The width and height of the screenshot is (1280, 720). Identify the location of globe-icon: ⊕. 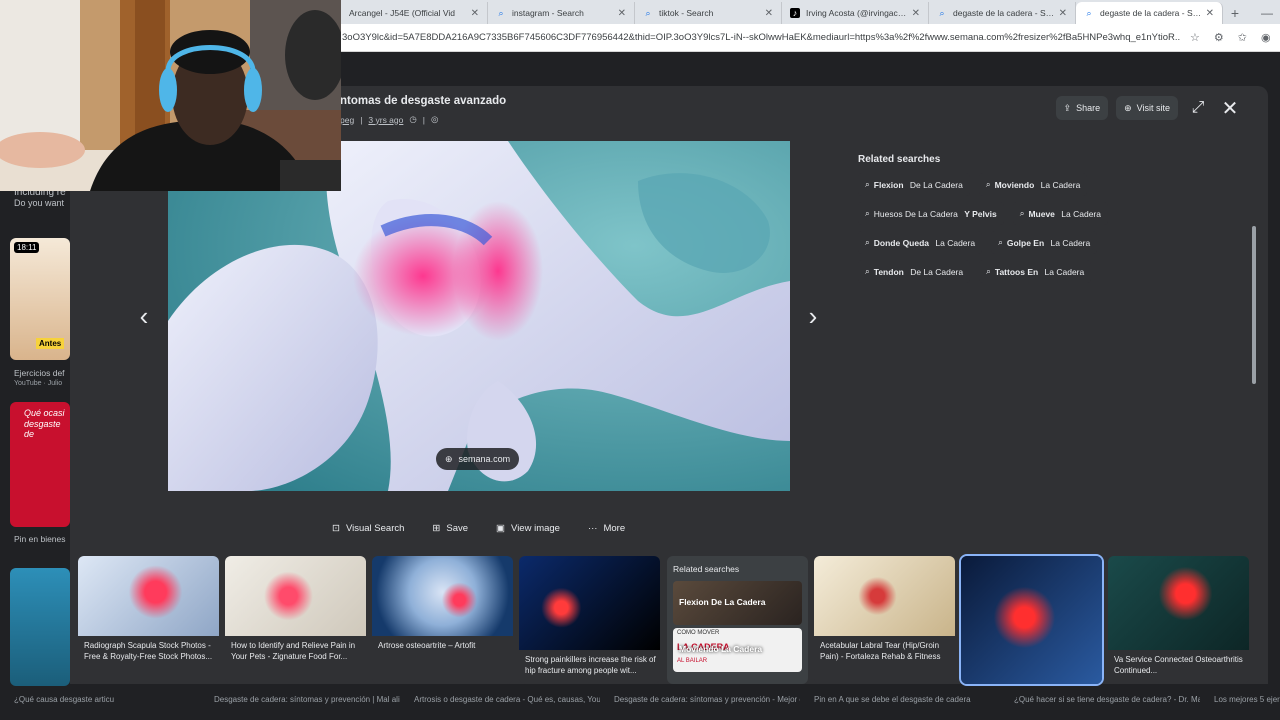
(449, 458).